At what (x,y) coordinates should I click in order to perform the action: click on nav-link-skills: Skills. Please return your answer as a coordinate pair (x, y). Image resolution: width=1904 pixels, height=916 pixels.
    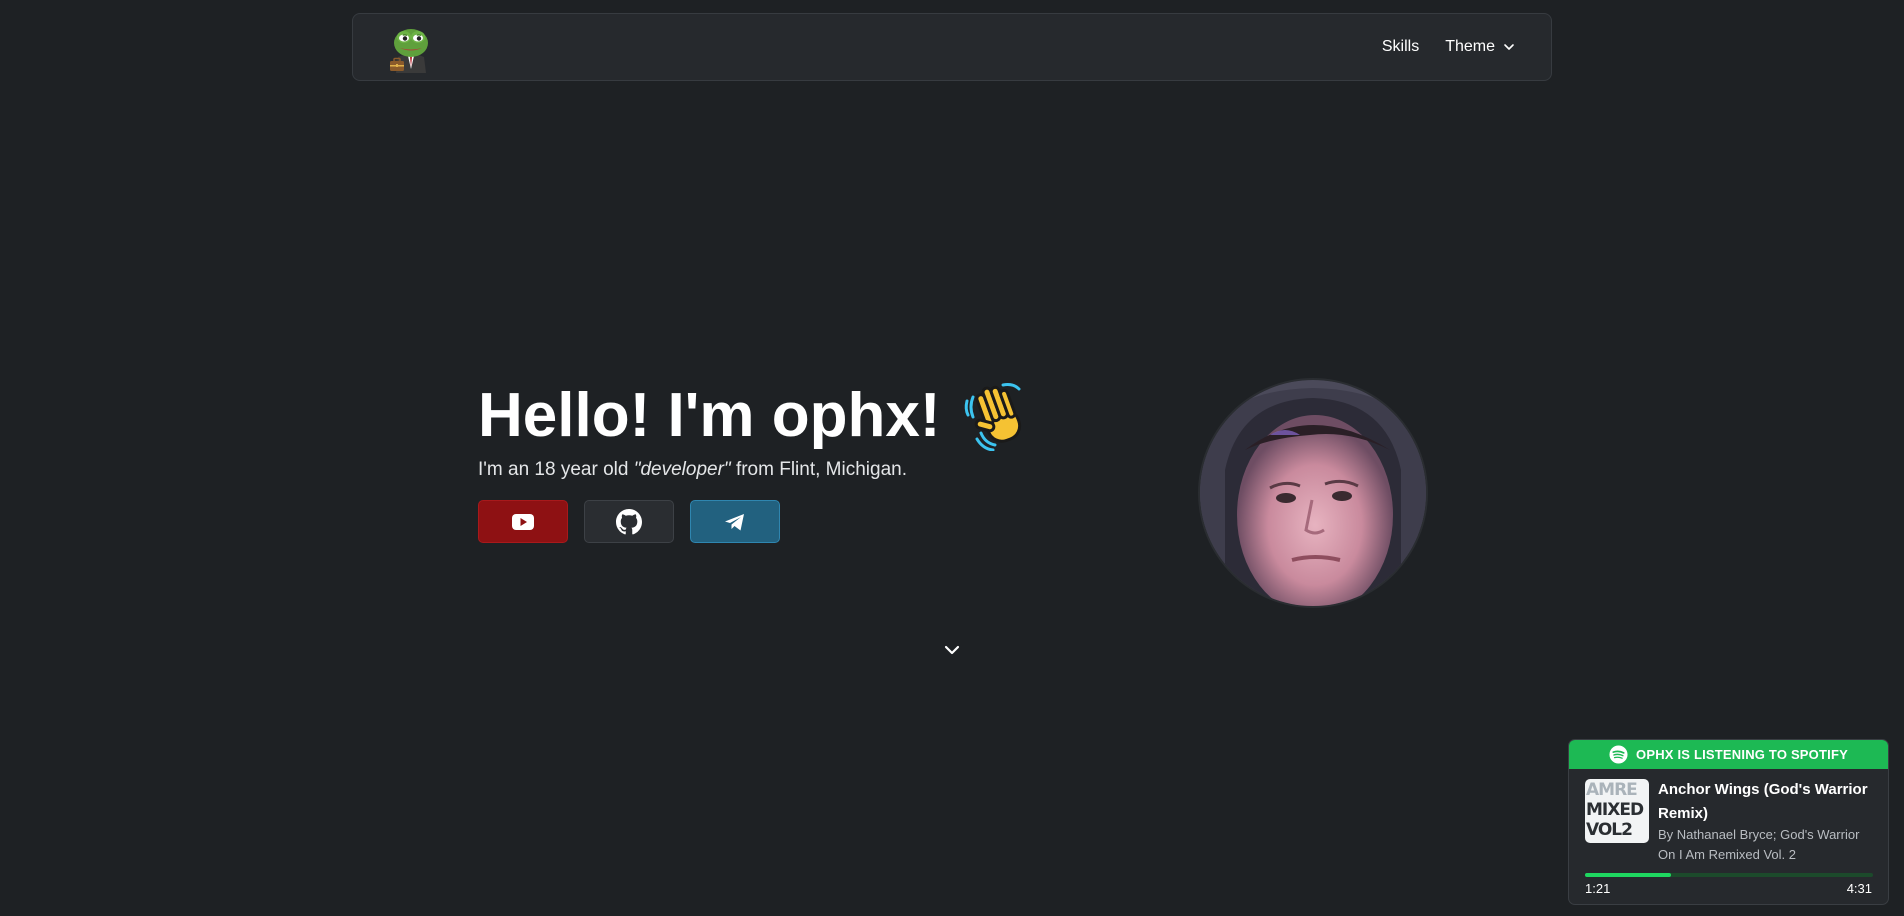
    Looking at the image, I should click on (1400, 47).